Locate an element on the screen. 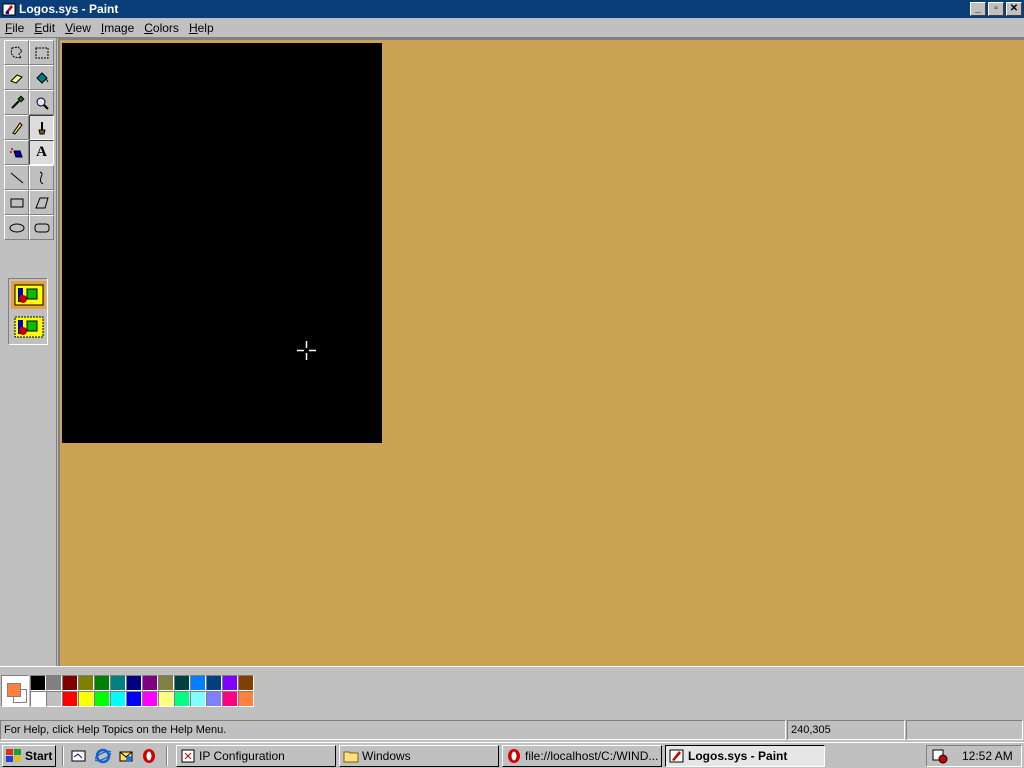  transparent-background-icon is located at coordinates (28, 327).